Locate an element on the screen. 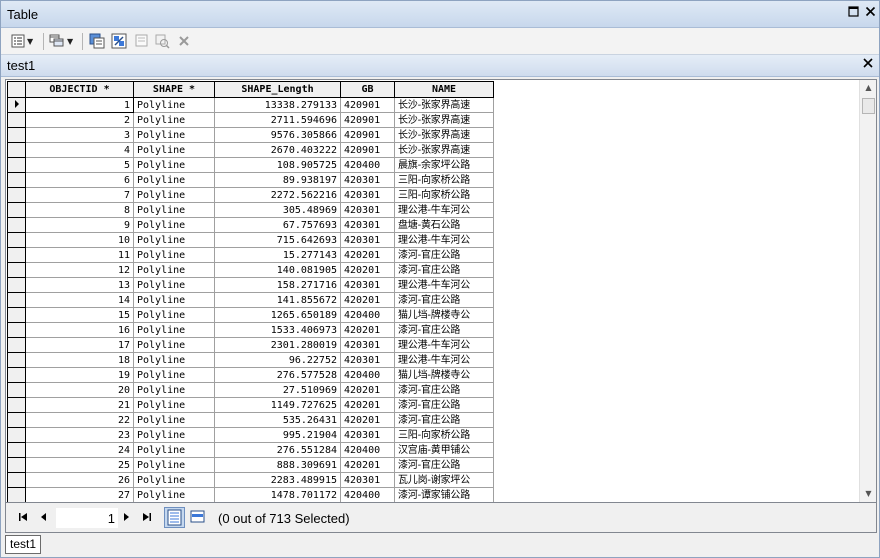 This screenshot has height=558, width=880. related-tables-button: ▼ is located at coordinates (61, 41).